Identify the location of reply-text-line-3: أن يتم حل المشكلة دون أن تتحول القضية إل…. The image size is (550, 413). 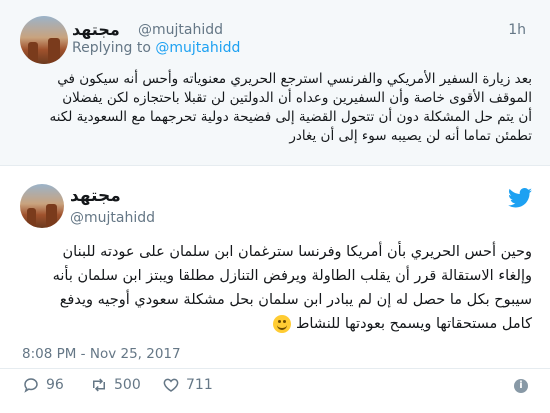
(290, 117).